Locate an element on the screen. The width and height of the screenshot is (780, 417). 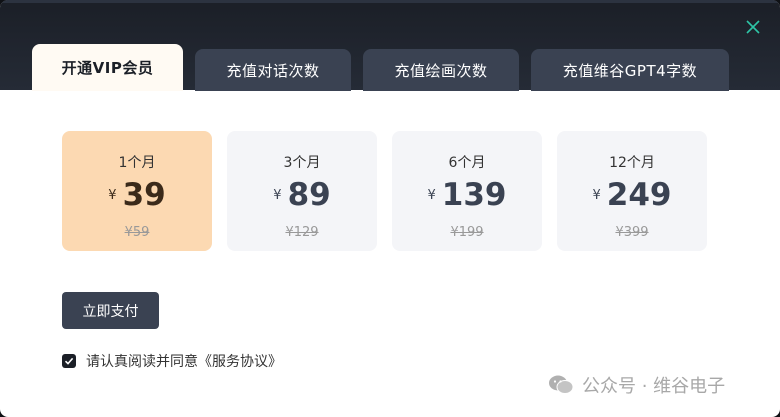
tab-drawing-label: 充值绘画次数 is located at coordinates (441, 70).